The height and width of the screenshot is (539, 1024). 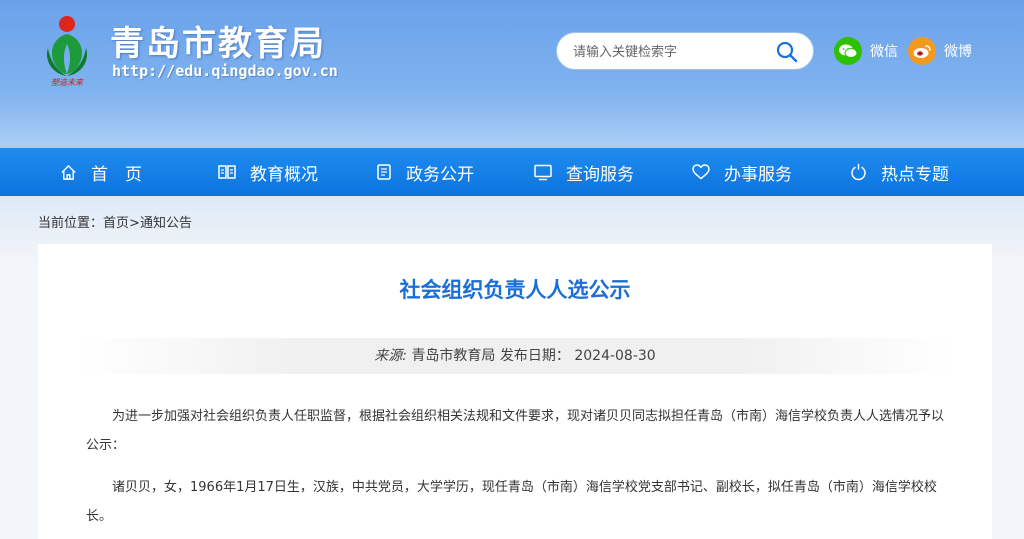 I want to click on book-icon, so click(x=227, y=172).